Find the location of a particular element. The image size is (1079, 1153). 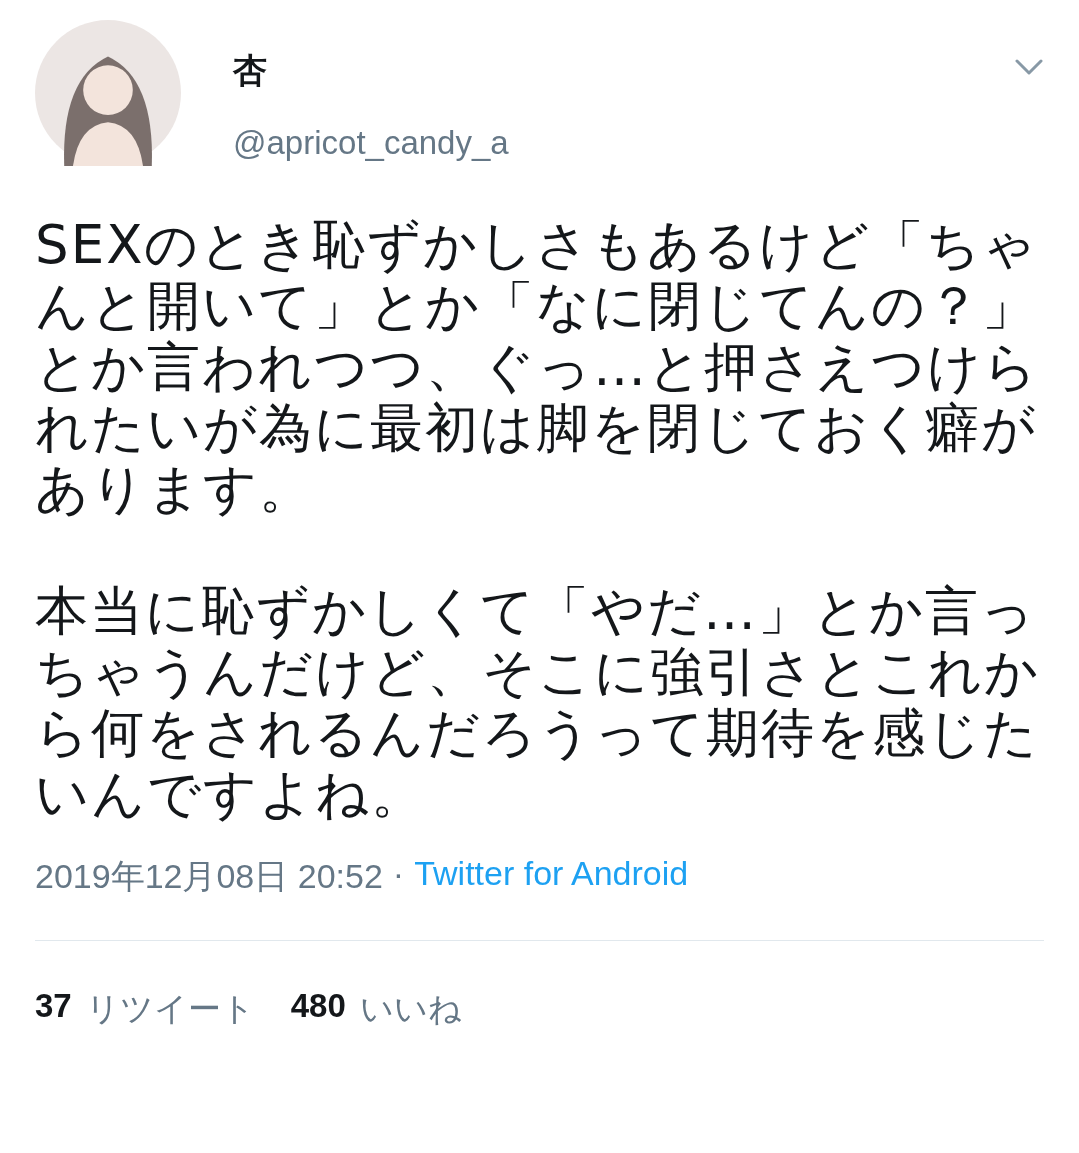

avatar is located at coordinates (108, 93).